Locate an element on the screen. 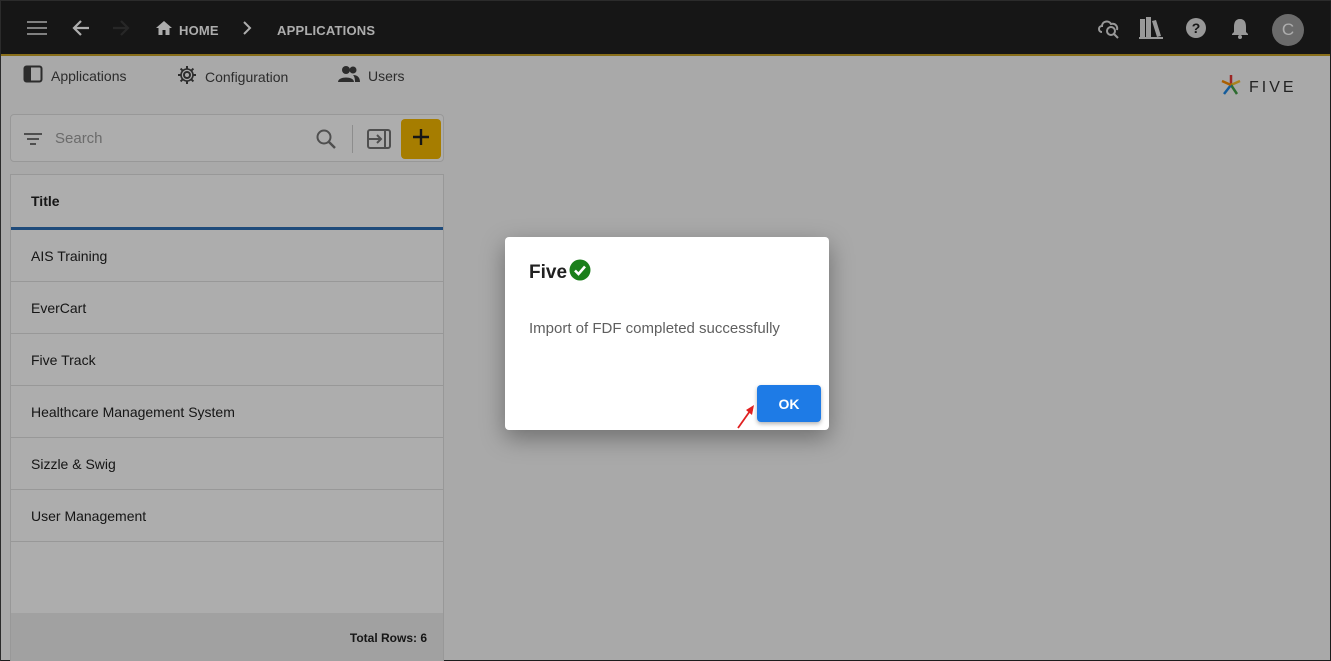 The width and height of the screenshot is (1331, 661). red-arrow-pointer-icon is located at coordinates (747, 418).